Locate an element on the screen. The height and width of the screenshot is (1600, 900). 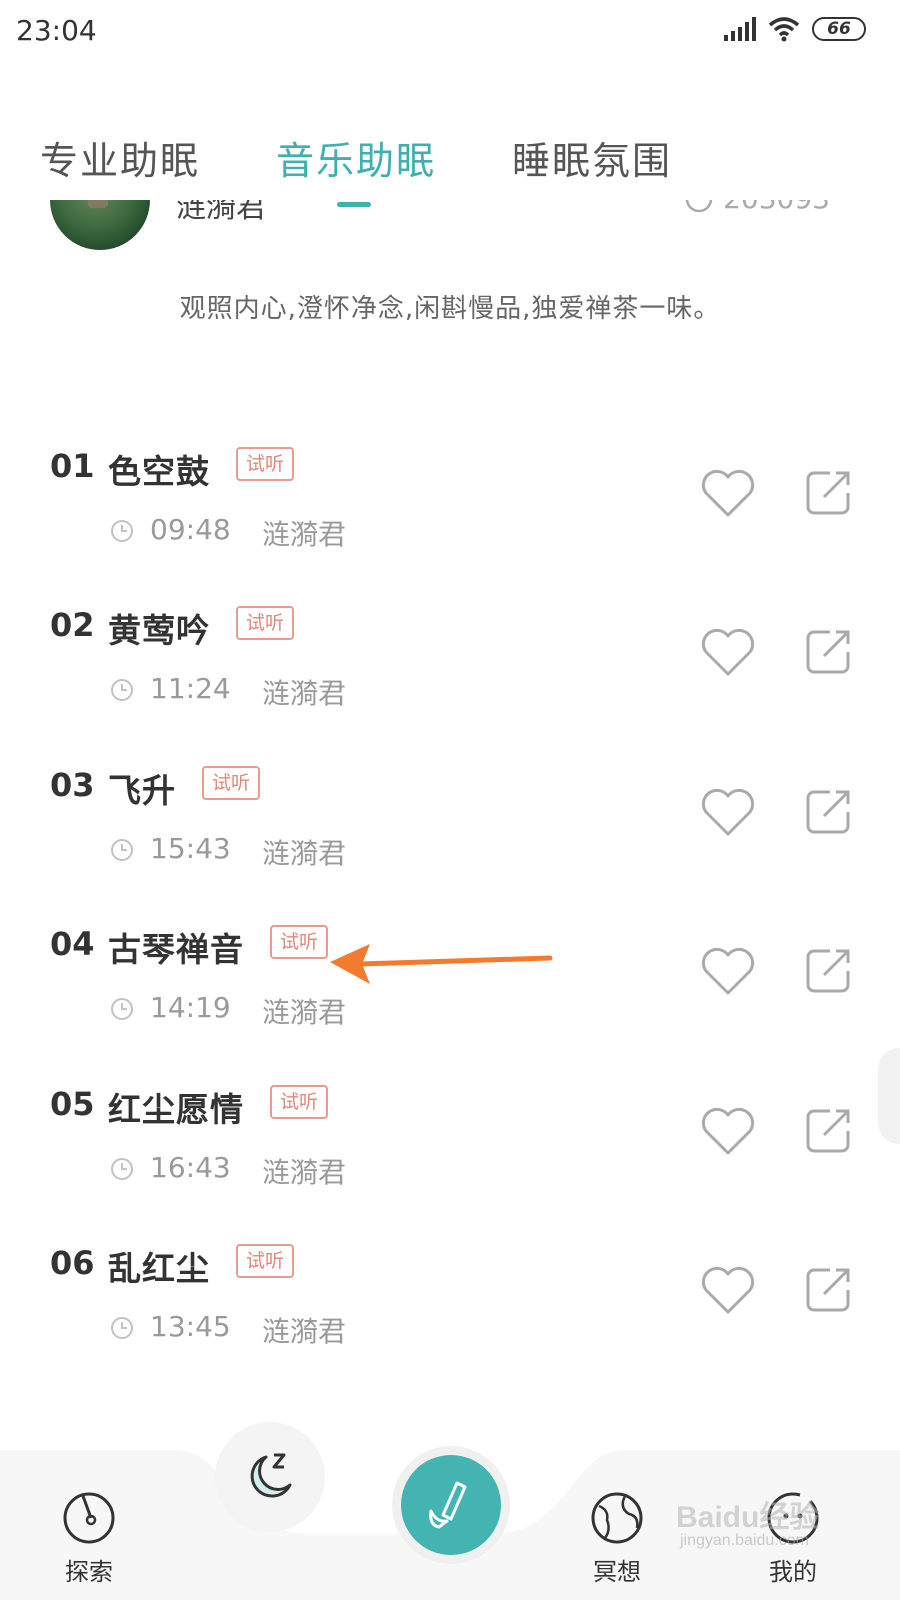
track-number: 02 is located at coordinates (72, 625).